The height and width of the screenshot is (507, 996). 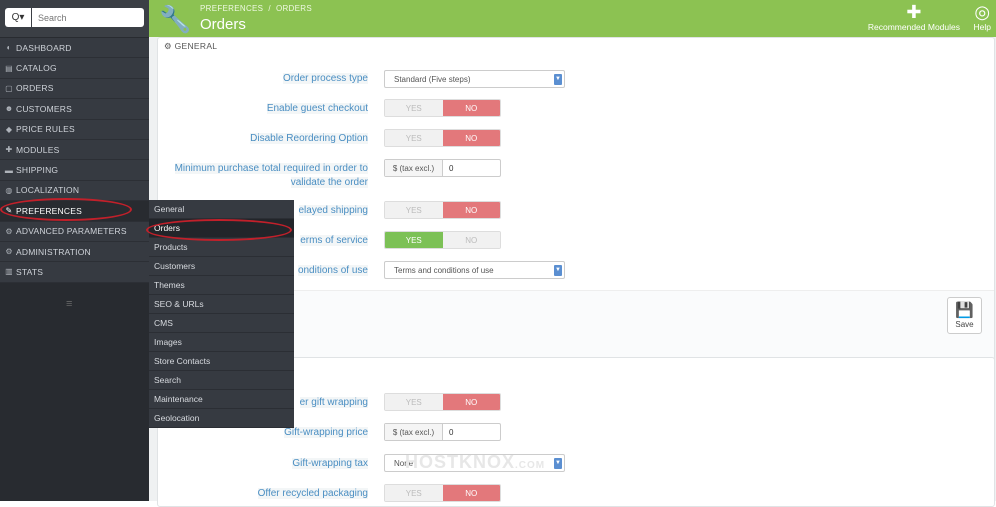 What do you see at coordinates (53, 251) in the screenshot?
I see `sidebar-item-label: ADMINISTRATION` at bounding box center [53, 251].